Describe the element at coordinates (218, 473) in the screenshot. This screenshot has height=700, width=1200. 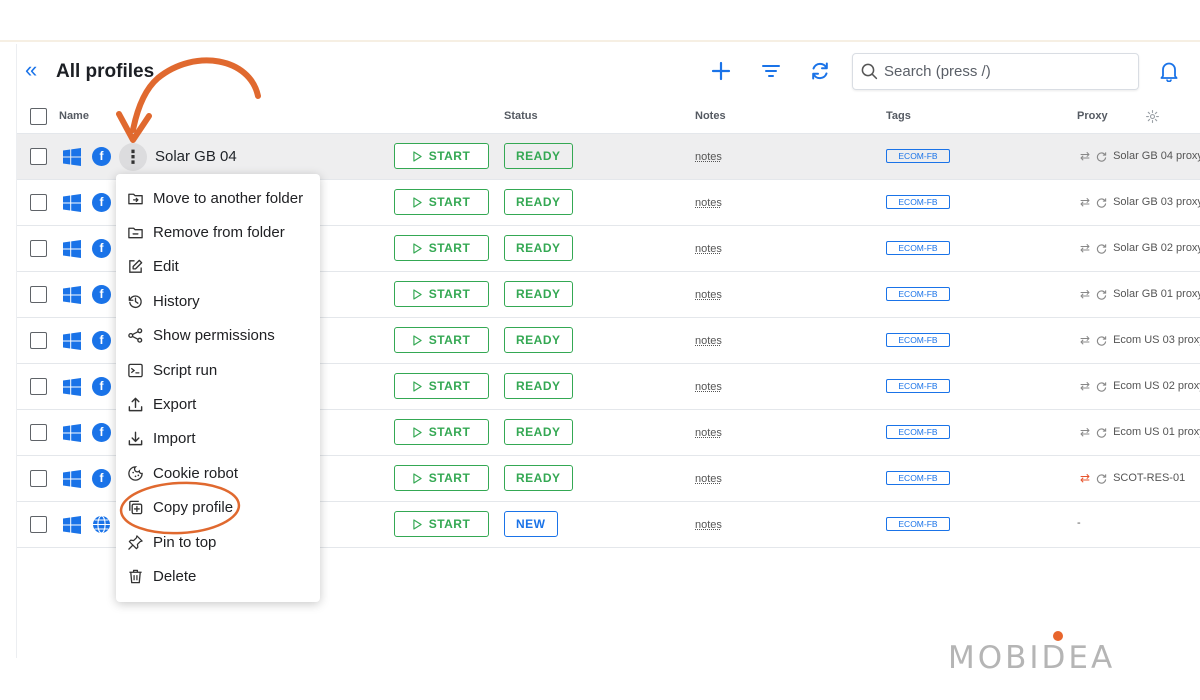
I see `menu-item-cookie-robot: Cookie robot` at that location.